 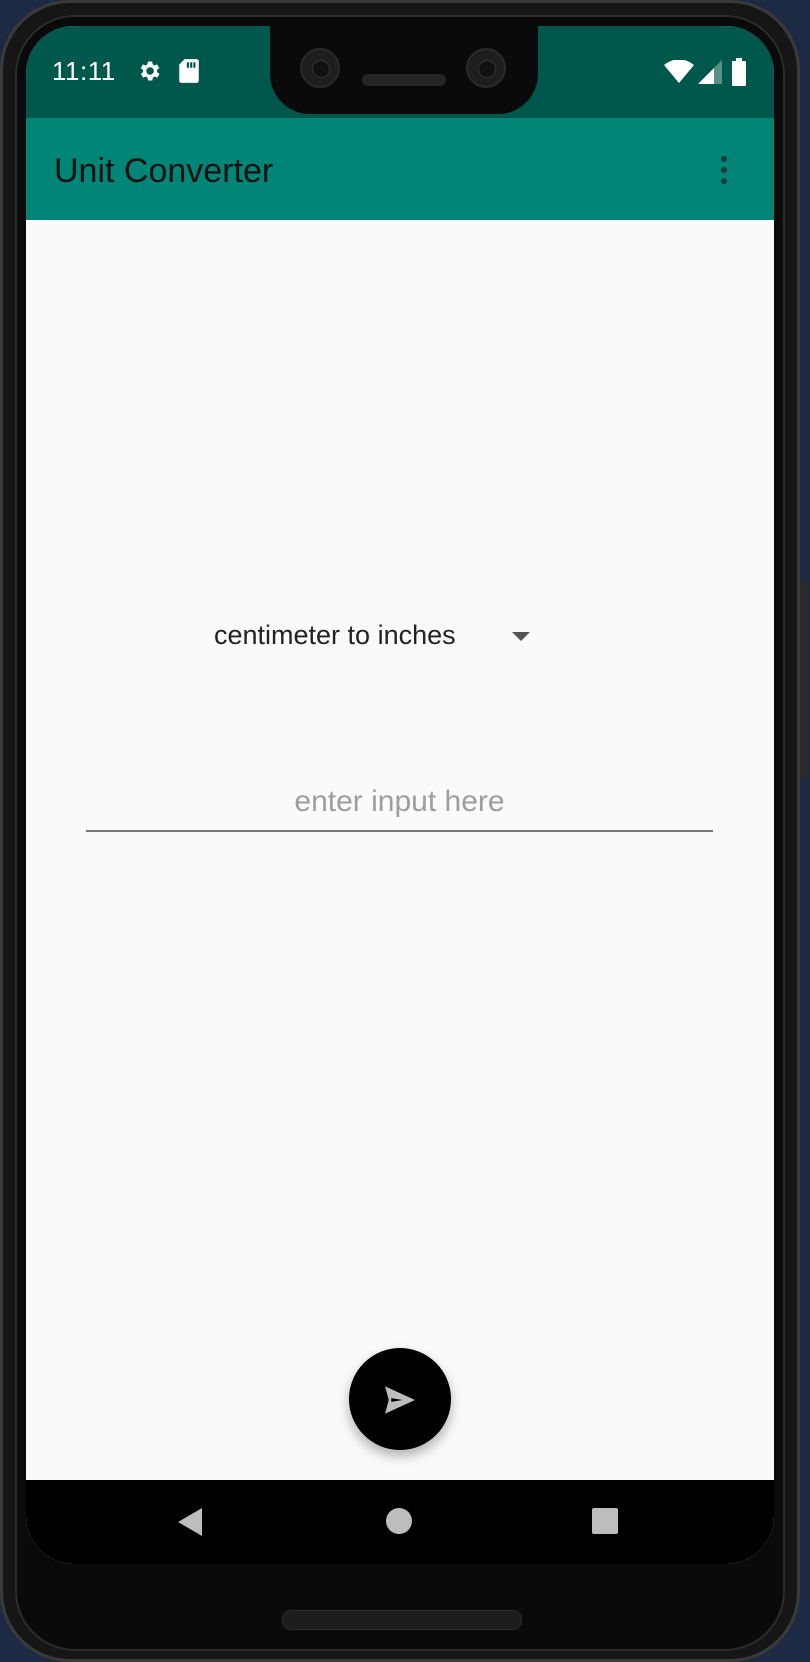 What do you see at coordinates (724, 174) in the screenshot?
I see `more-vert-icon` at bounding box center [724, 174].